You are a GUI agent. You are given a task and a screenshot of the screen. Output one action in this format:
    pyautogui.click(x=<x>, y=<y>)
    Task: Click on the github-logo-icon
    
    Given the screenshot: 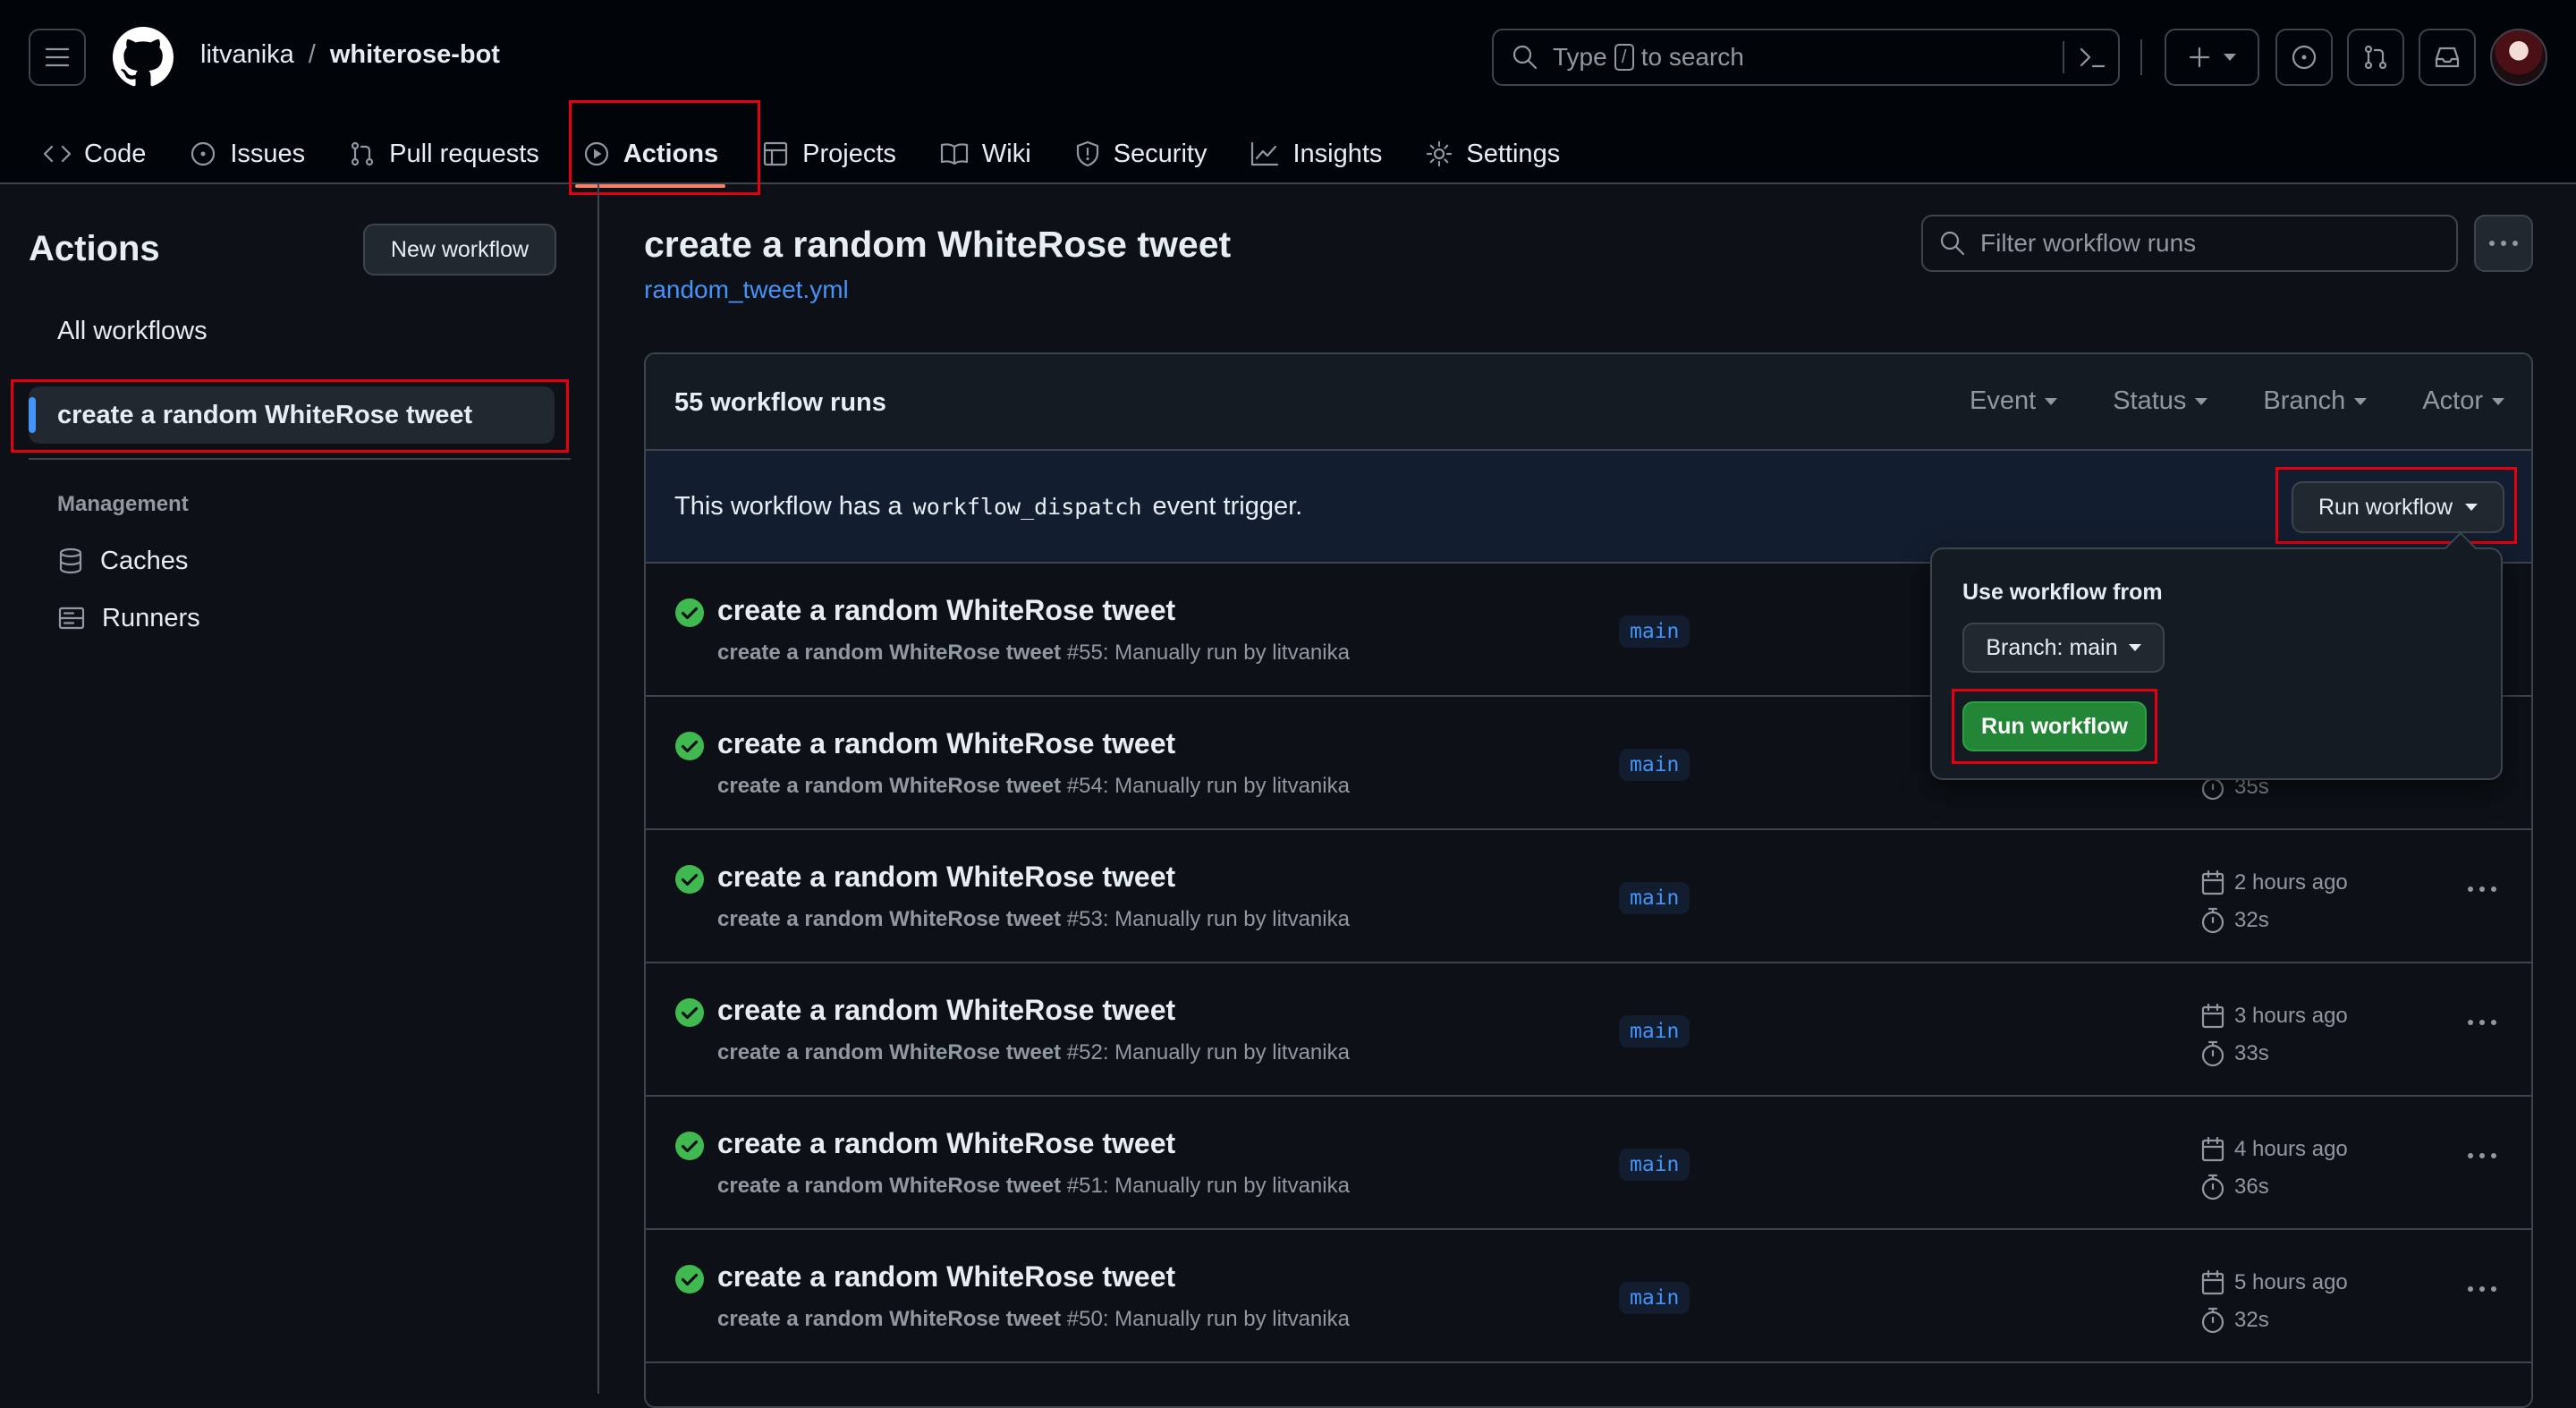 What is the action you would take?
    pyautogui.click(x=143, y=57)
    